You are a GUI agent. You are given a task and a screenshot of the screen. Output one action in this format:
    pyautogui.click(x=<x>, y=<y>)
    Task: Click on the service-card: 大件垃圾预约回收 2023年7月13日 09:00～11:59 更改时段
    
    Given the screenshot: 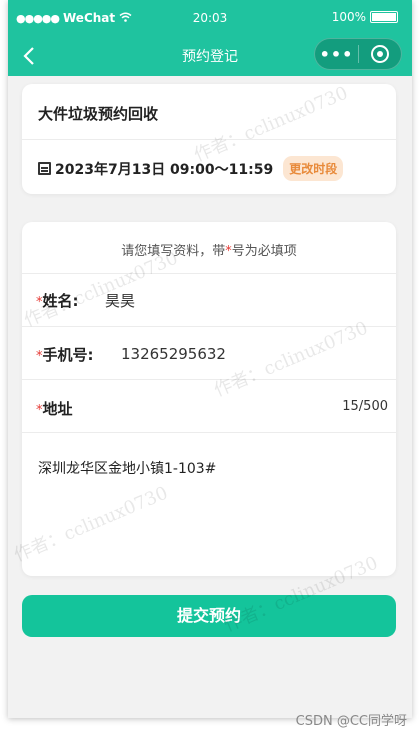 What is the action you would take?
    pyautogui.click(x=209, y=139)
    